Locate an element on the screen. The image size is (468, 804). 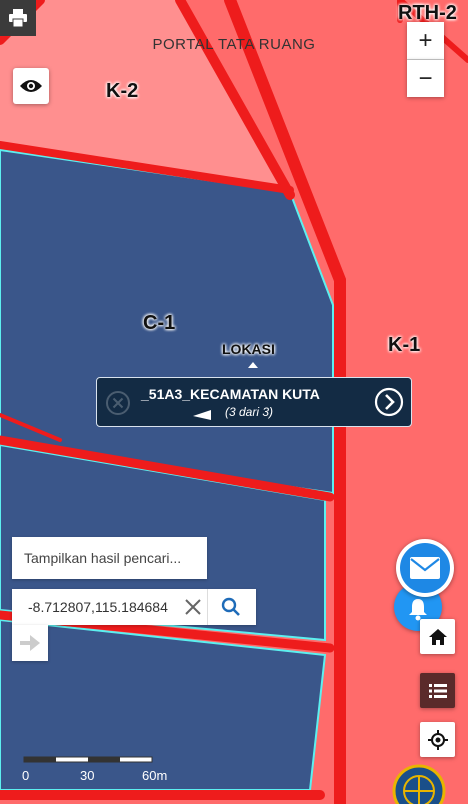
layer-visibility-button is located at coordinates (31, 86).